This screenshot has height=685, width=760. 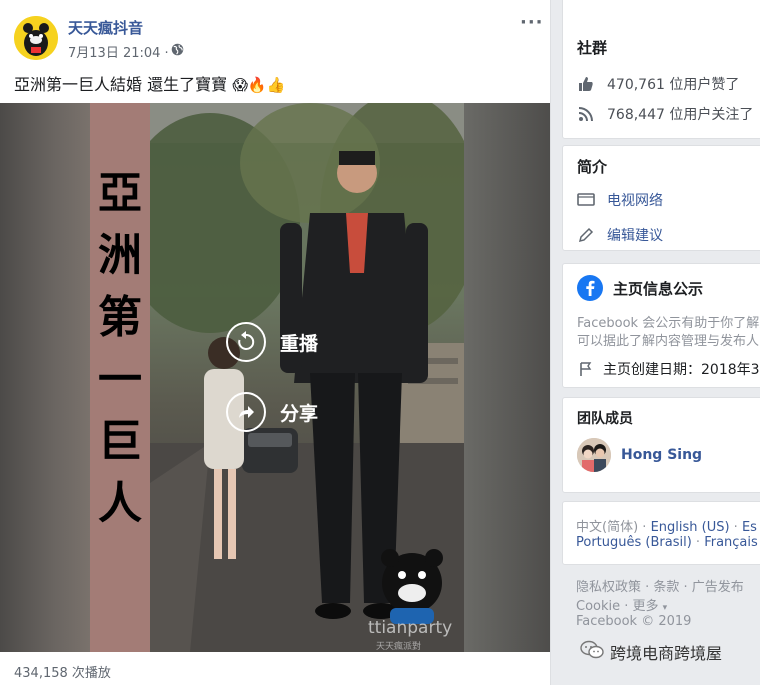 I want to click on caret-down-icon: ▾, so click(x=665, y=608).